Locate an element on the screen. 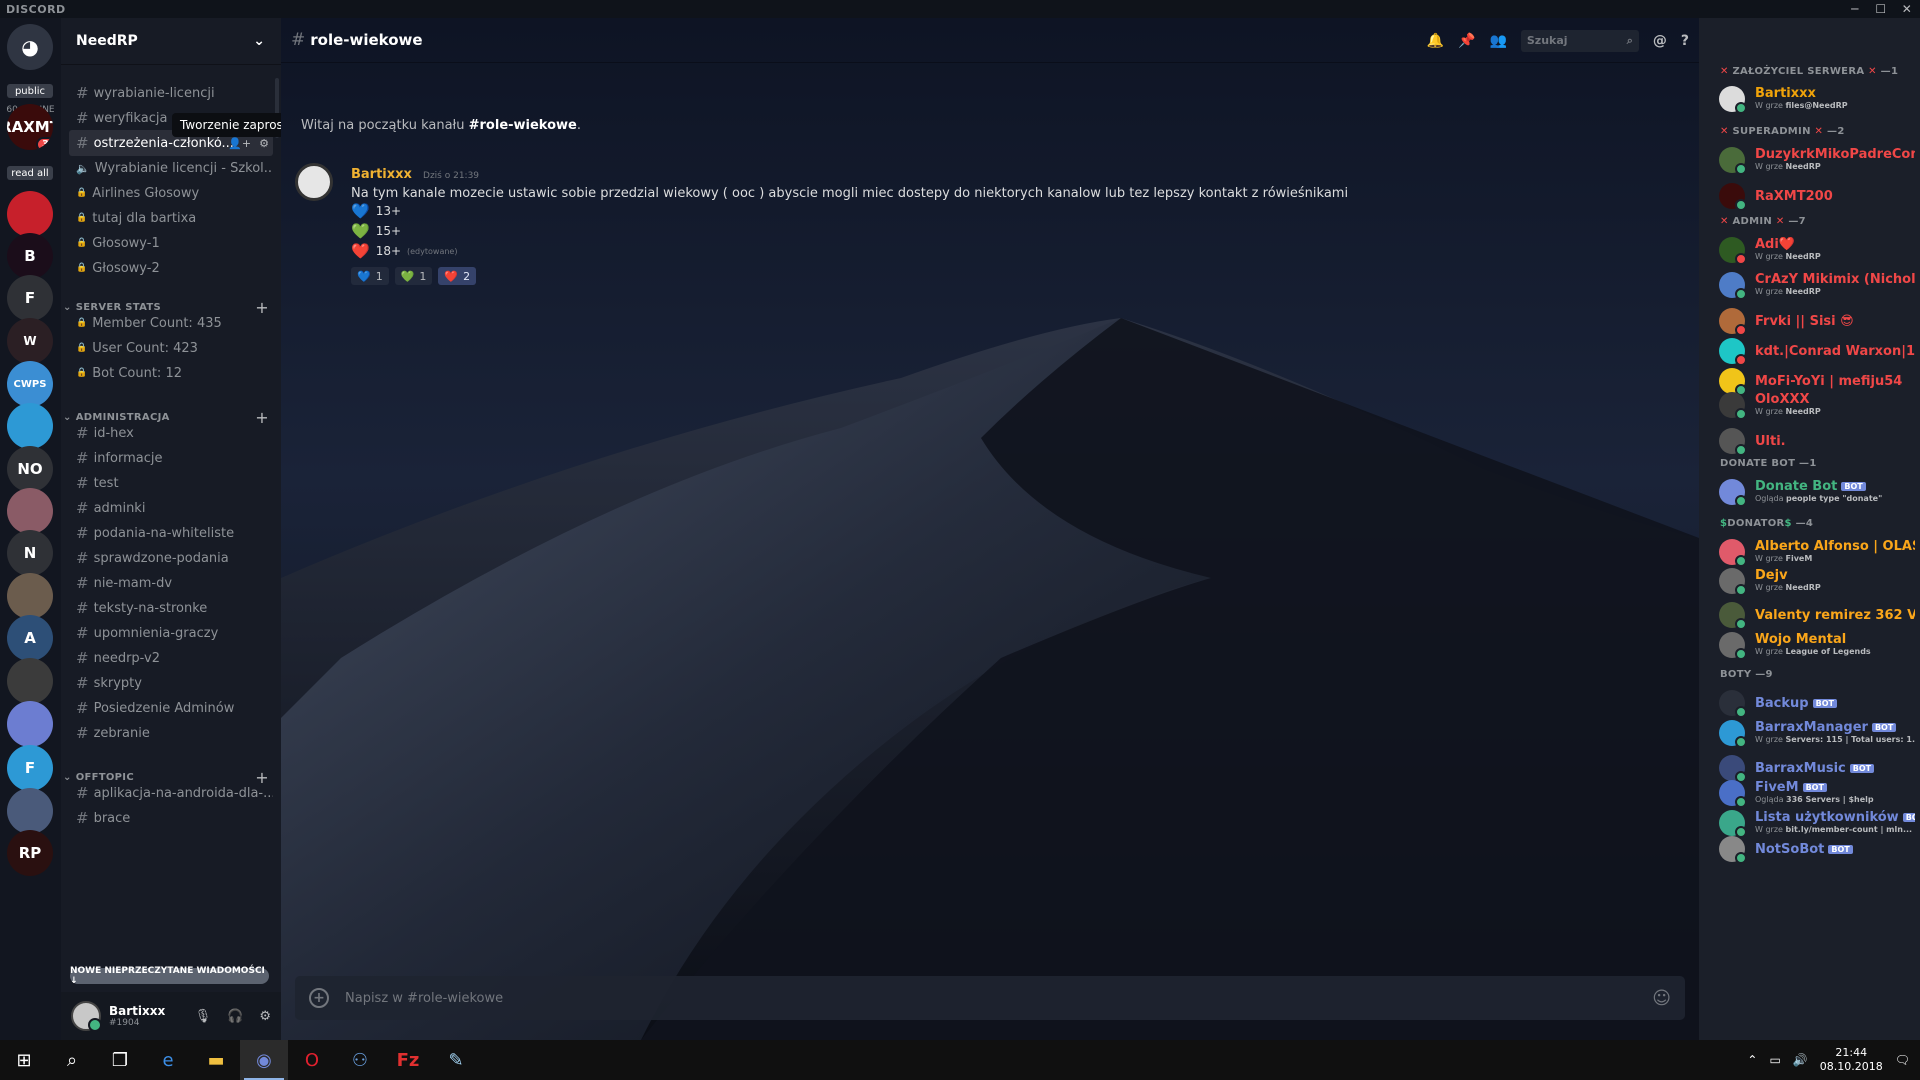  member-item: Alberto Alfonso | OLAS W grze FiveM is located at coordinates (1817, 553).